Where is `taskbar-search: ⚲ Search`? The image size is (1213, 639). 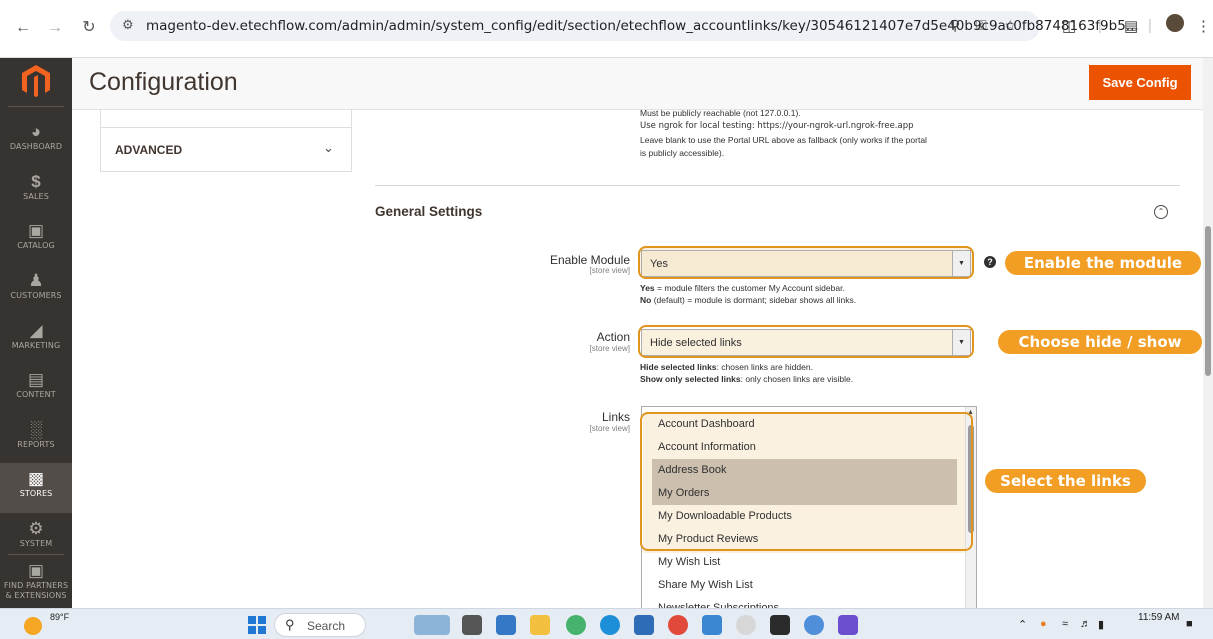
taskbar-search: ⚲ Search is located at coordinates (320, 625).